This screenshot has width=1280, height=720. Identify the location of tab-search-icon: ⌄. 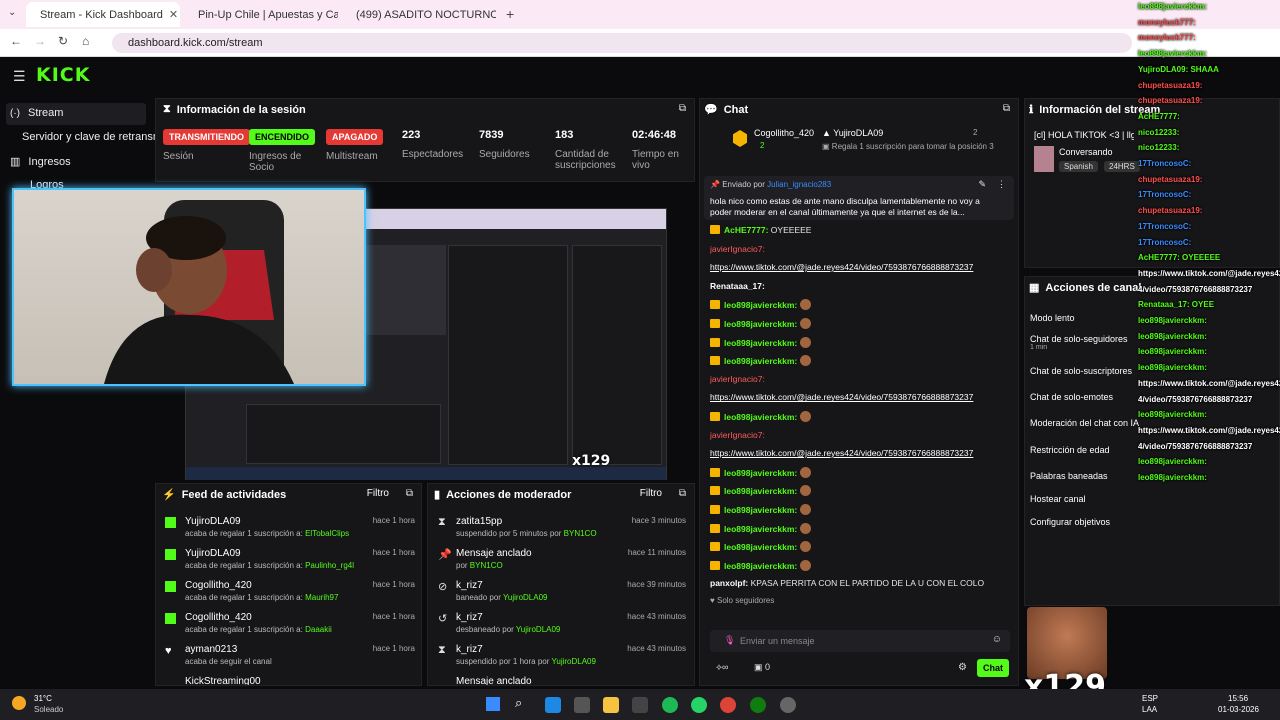
(12, 12).